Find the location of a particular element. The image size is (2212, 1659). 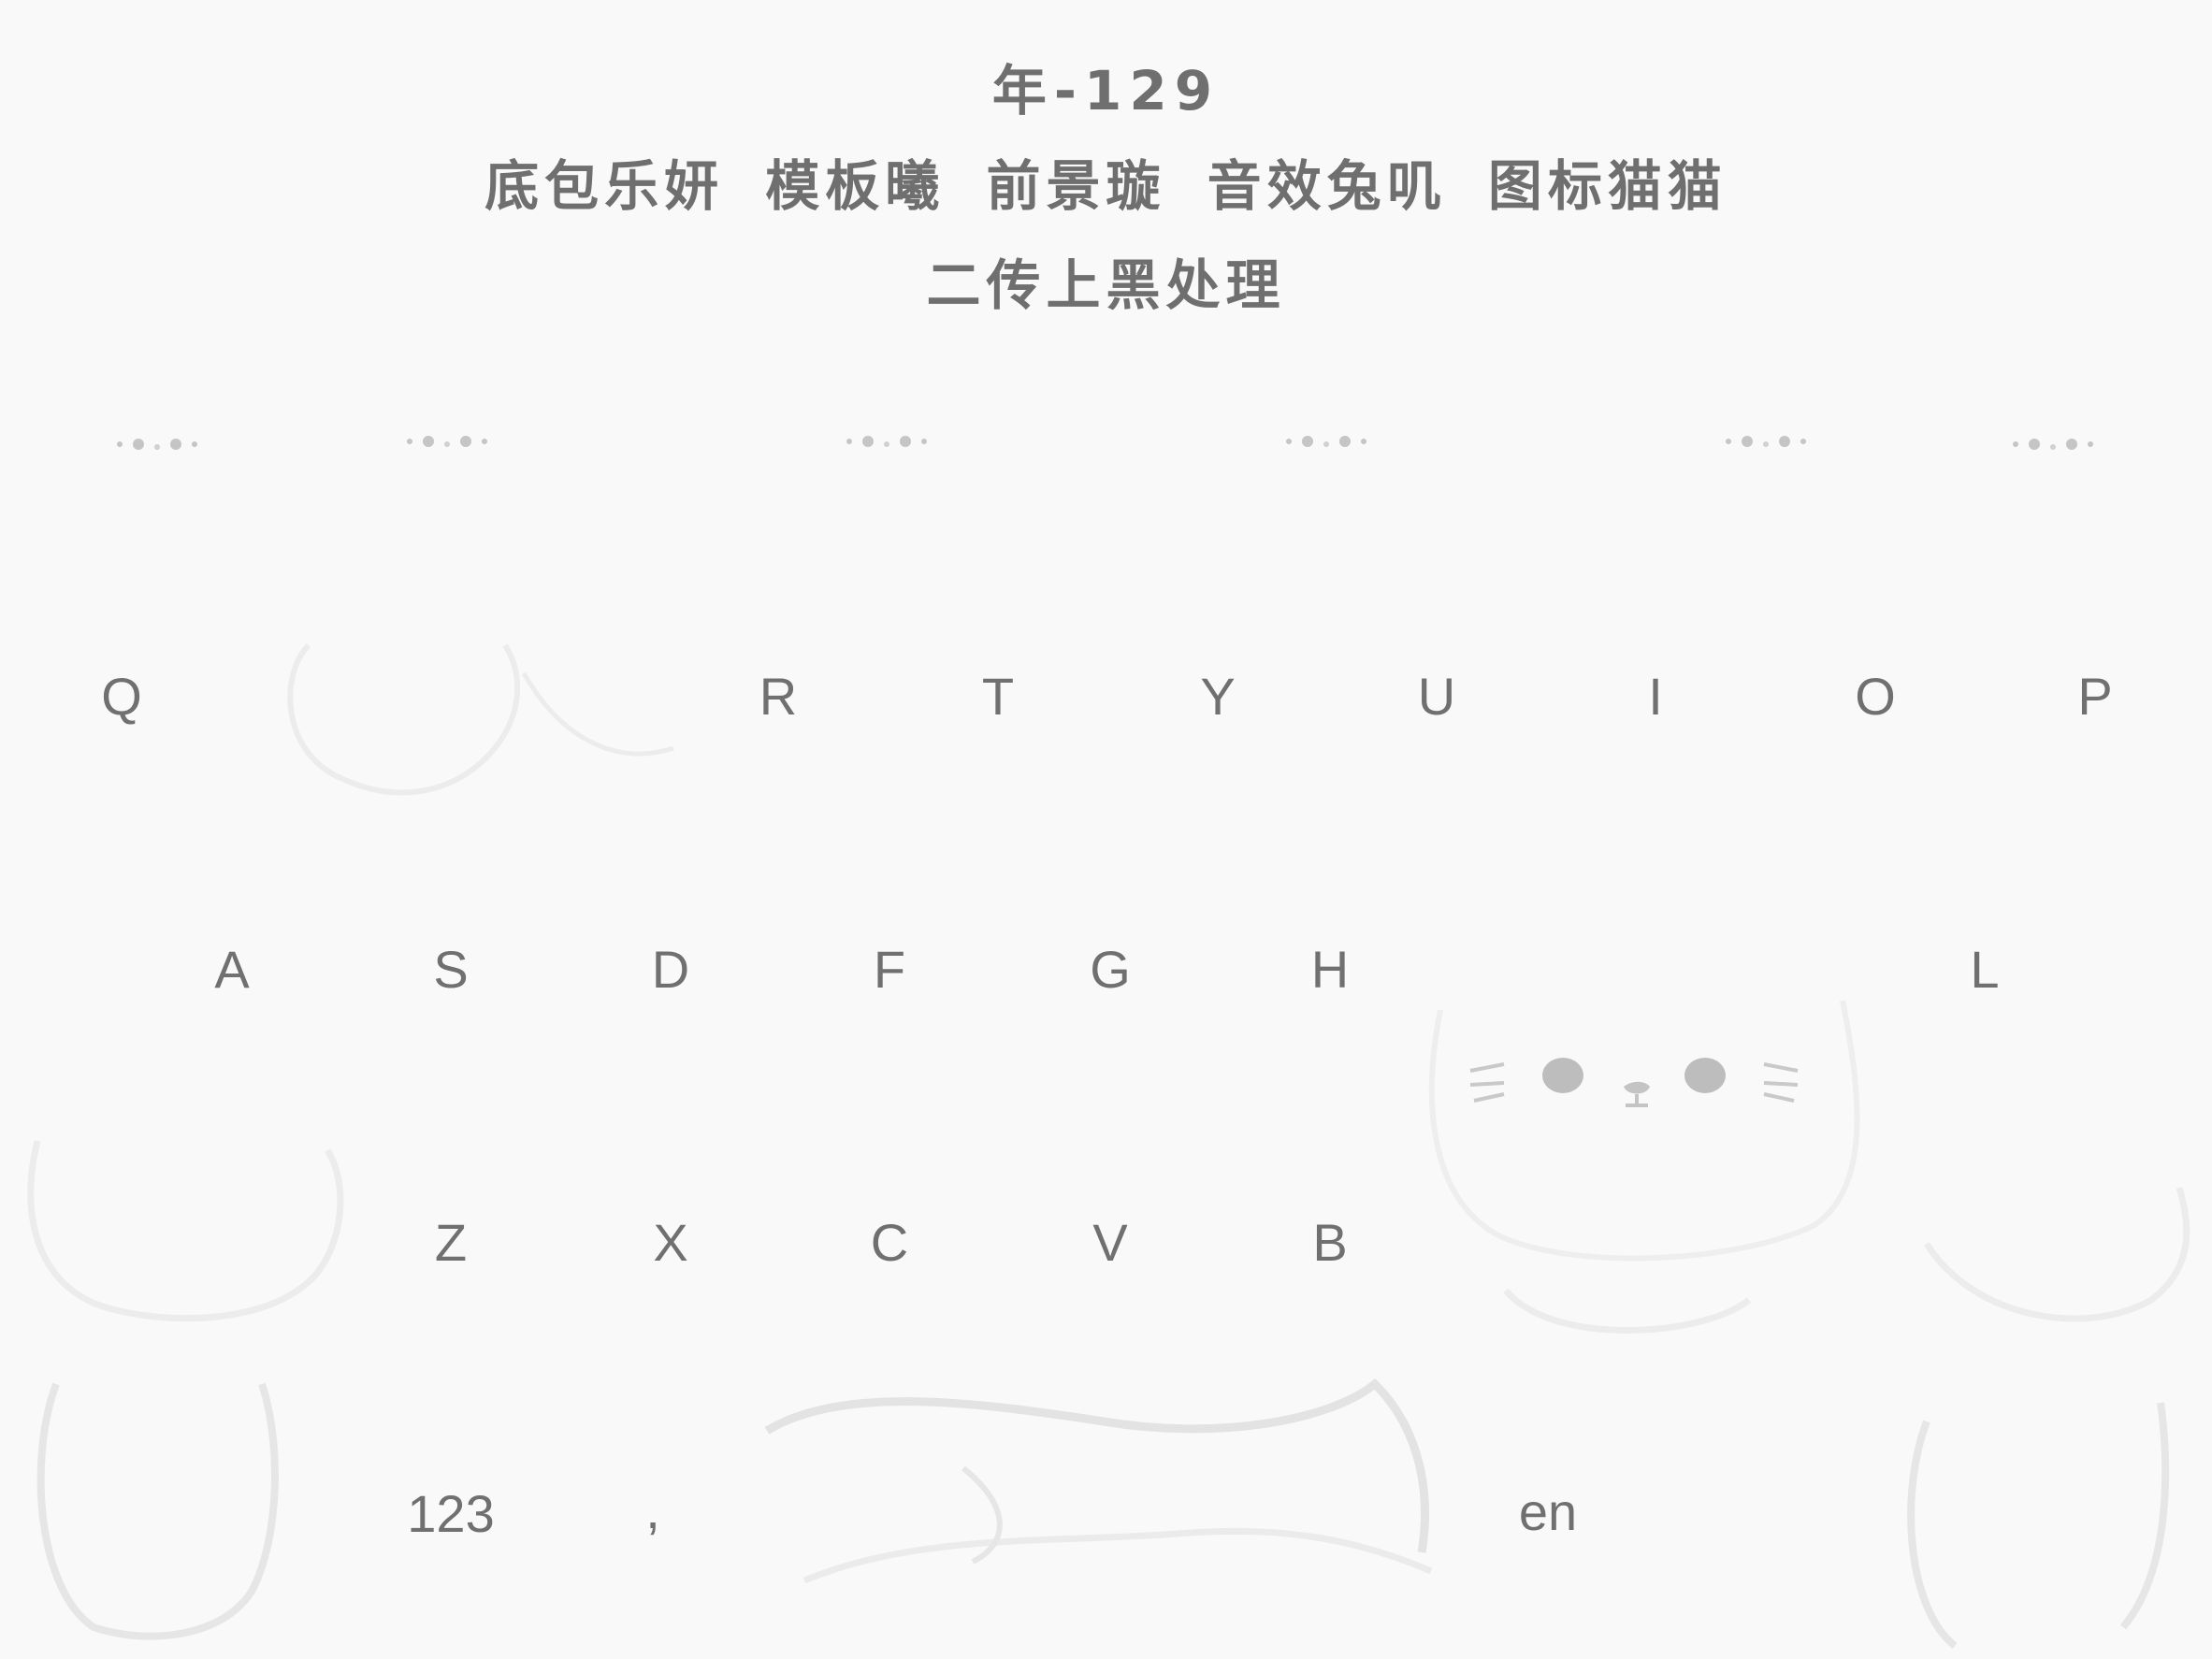

key-r: R is located at coordinates (779, 696).